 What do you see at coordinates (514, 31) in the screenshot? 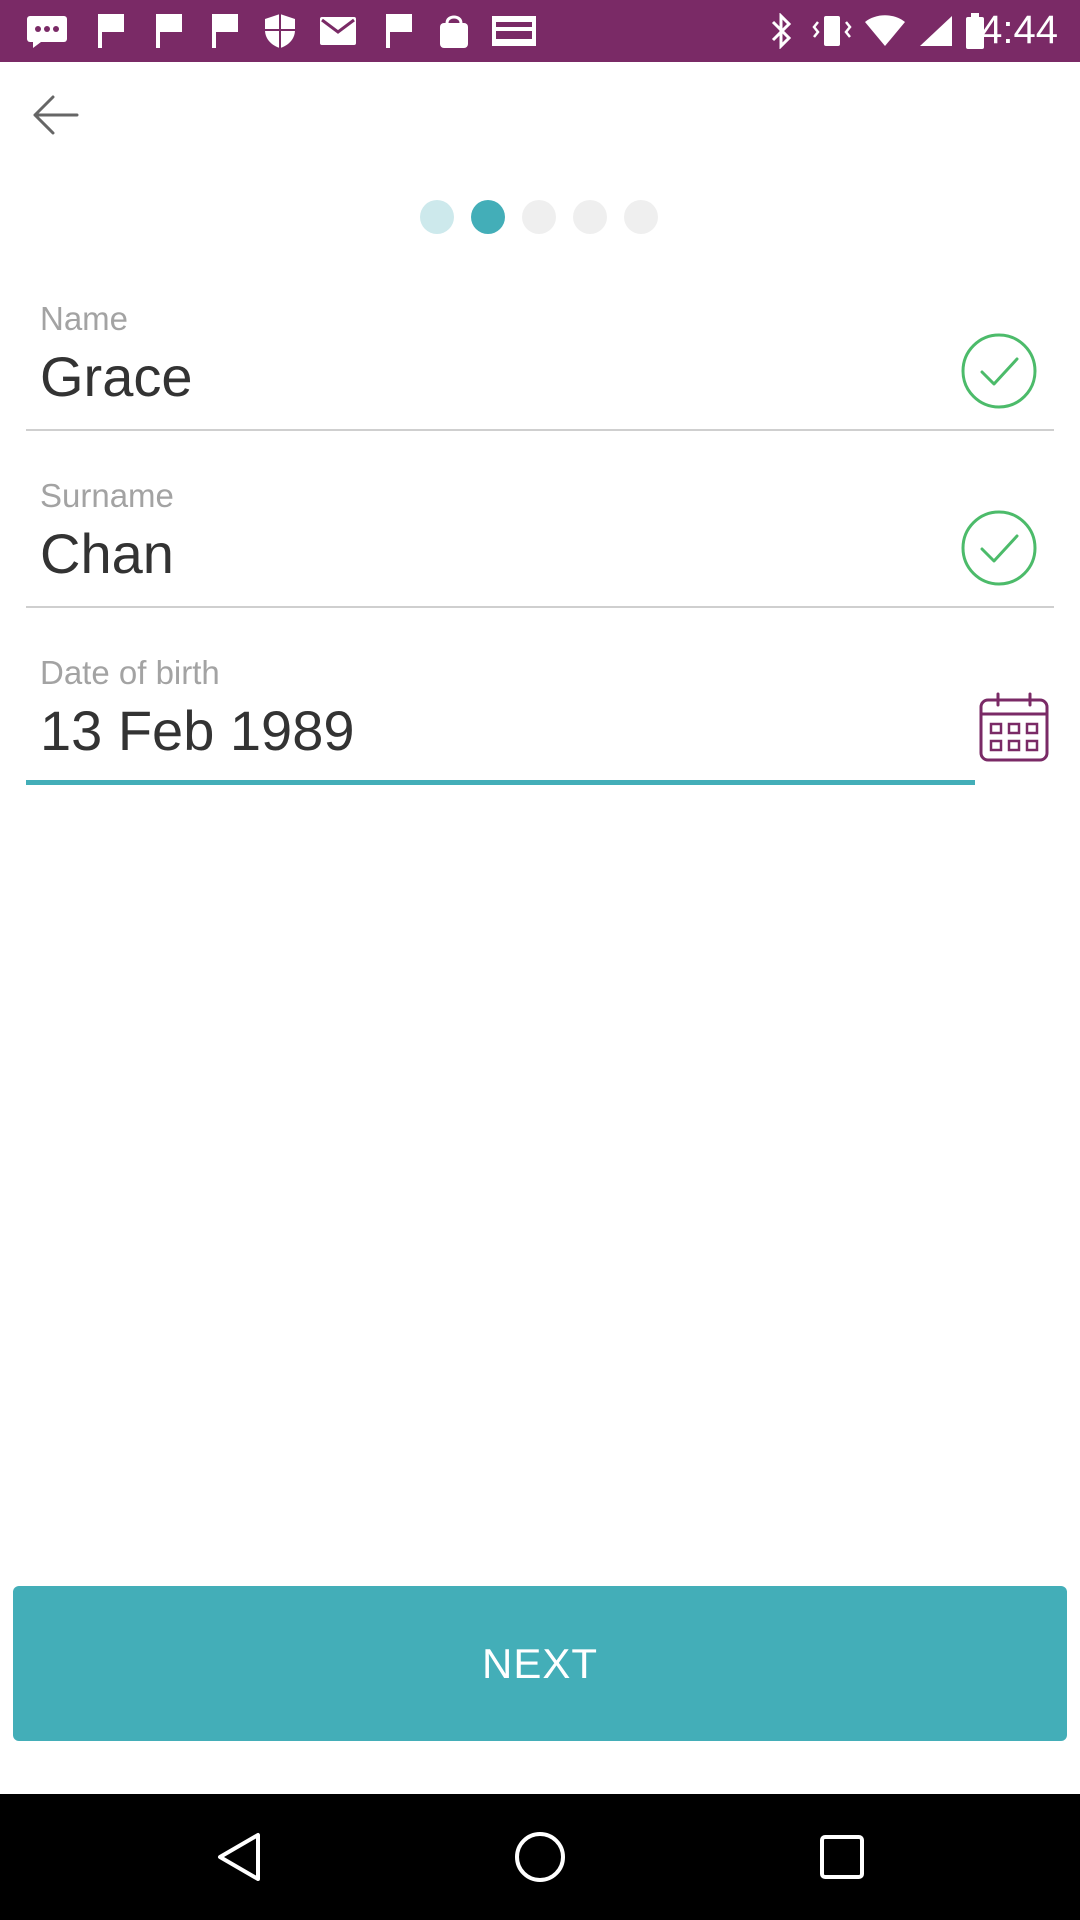
I see `espn-dallas-icon` at bounding box center [514, 31].